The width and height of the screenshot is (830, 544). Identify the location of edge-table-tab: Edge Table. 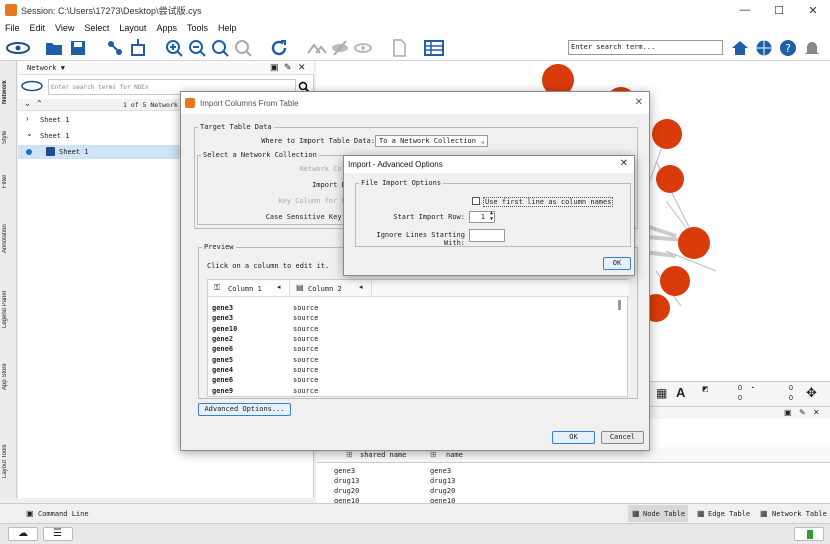
(729, 514).